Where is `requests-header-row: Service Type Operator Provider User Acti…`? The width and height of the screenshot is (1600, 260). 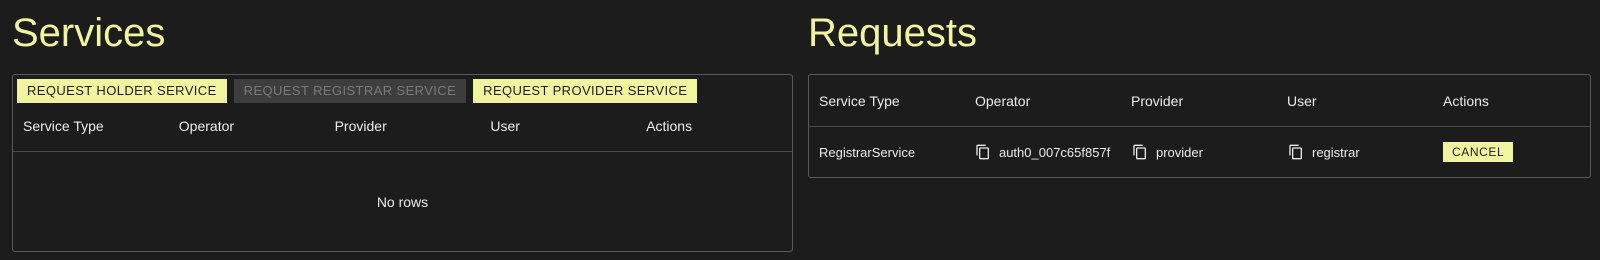
requests-header-row: Service Type Operator Provider User Acti… is located at coordinates (1199, 101).